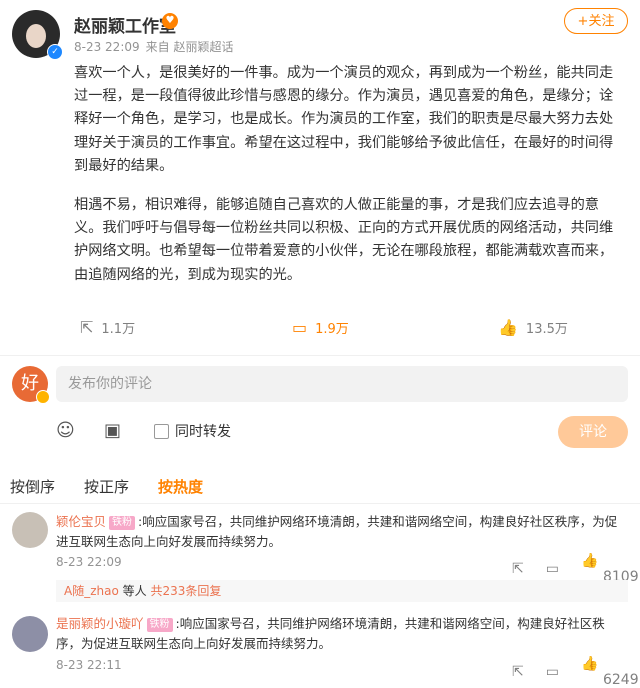 This screenshot has height=688, width=640. What do you see at coordinates (342, 591) in the screenshot?
I see `reply-summary: A随_zhao 等人 共233条回复` at bounding box center [342, 591].